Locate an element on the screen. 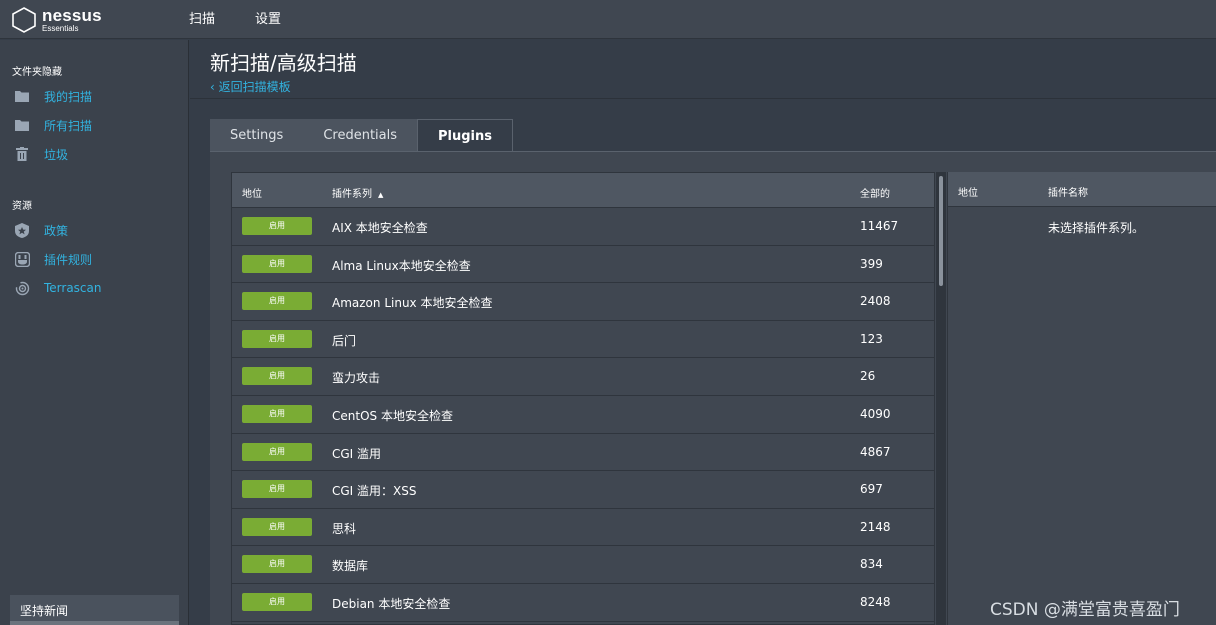  sidebar-item-trash: 垃圾 is located at coordinates (41, 154).